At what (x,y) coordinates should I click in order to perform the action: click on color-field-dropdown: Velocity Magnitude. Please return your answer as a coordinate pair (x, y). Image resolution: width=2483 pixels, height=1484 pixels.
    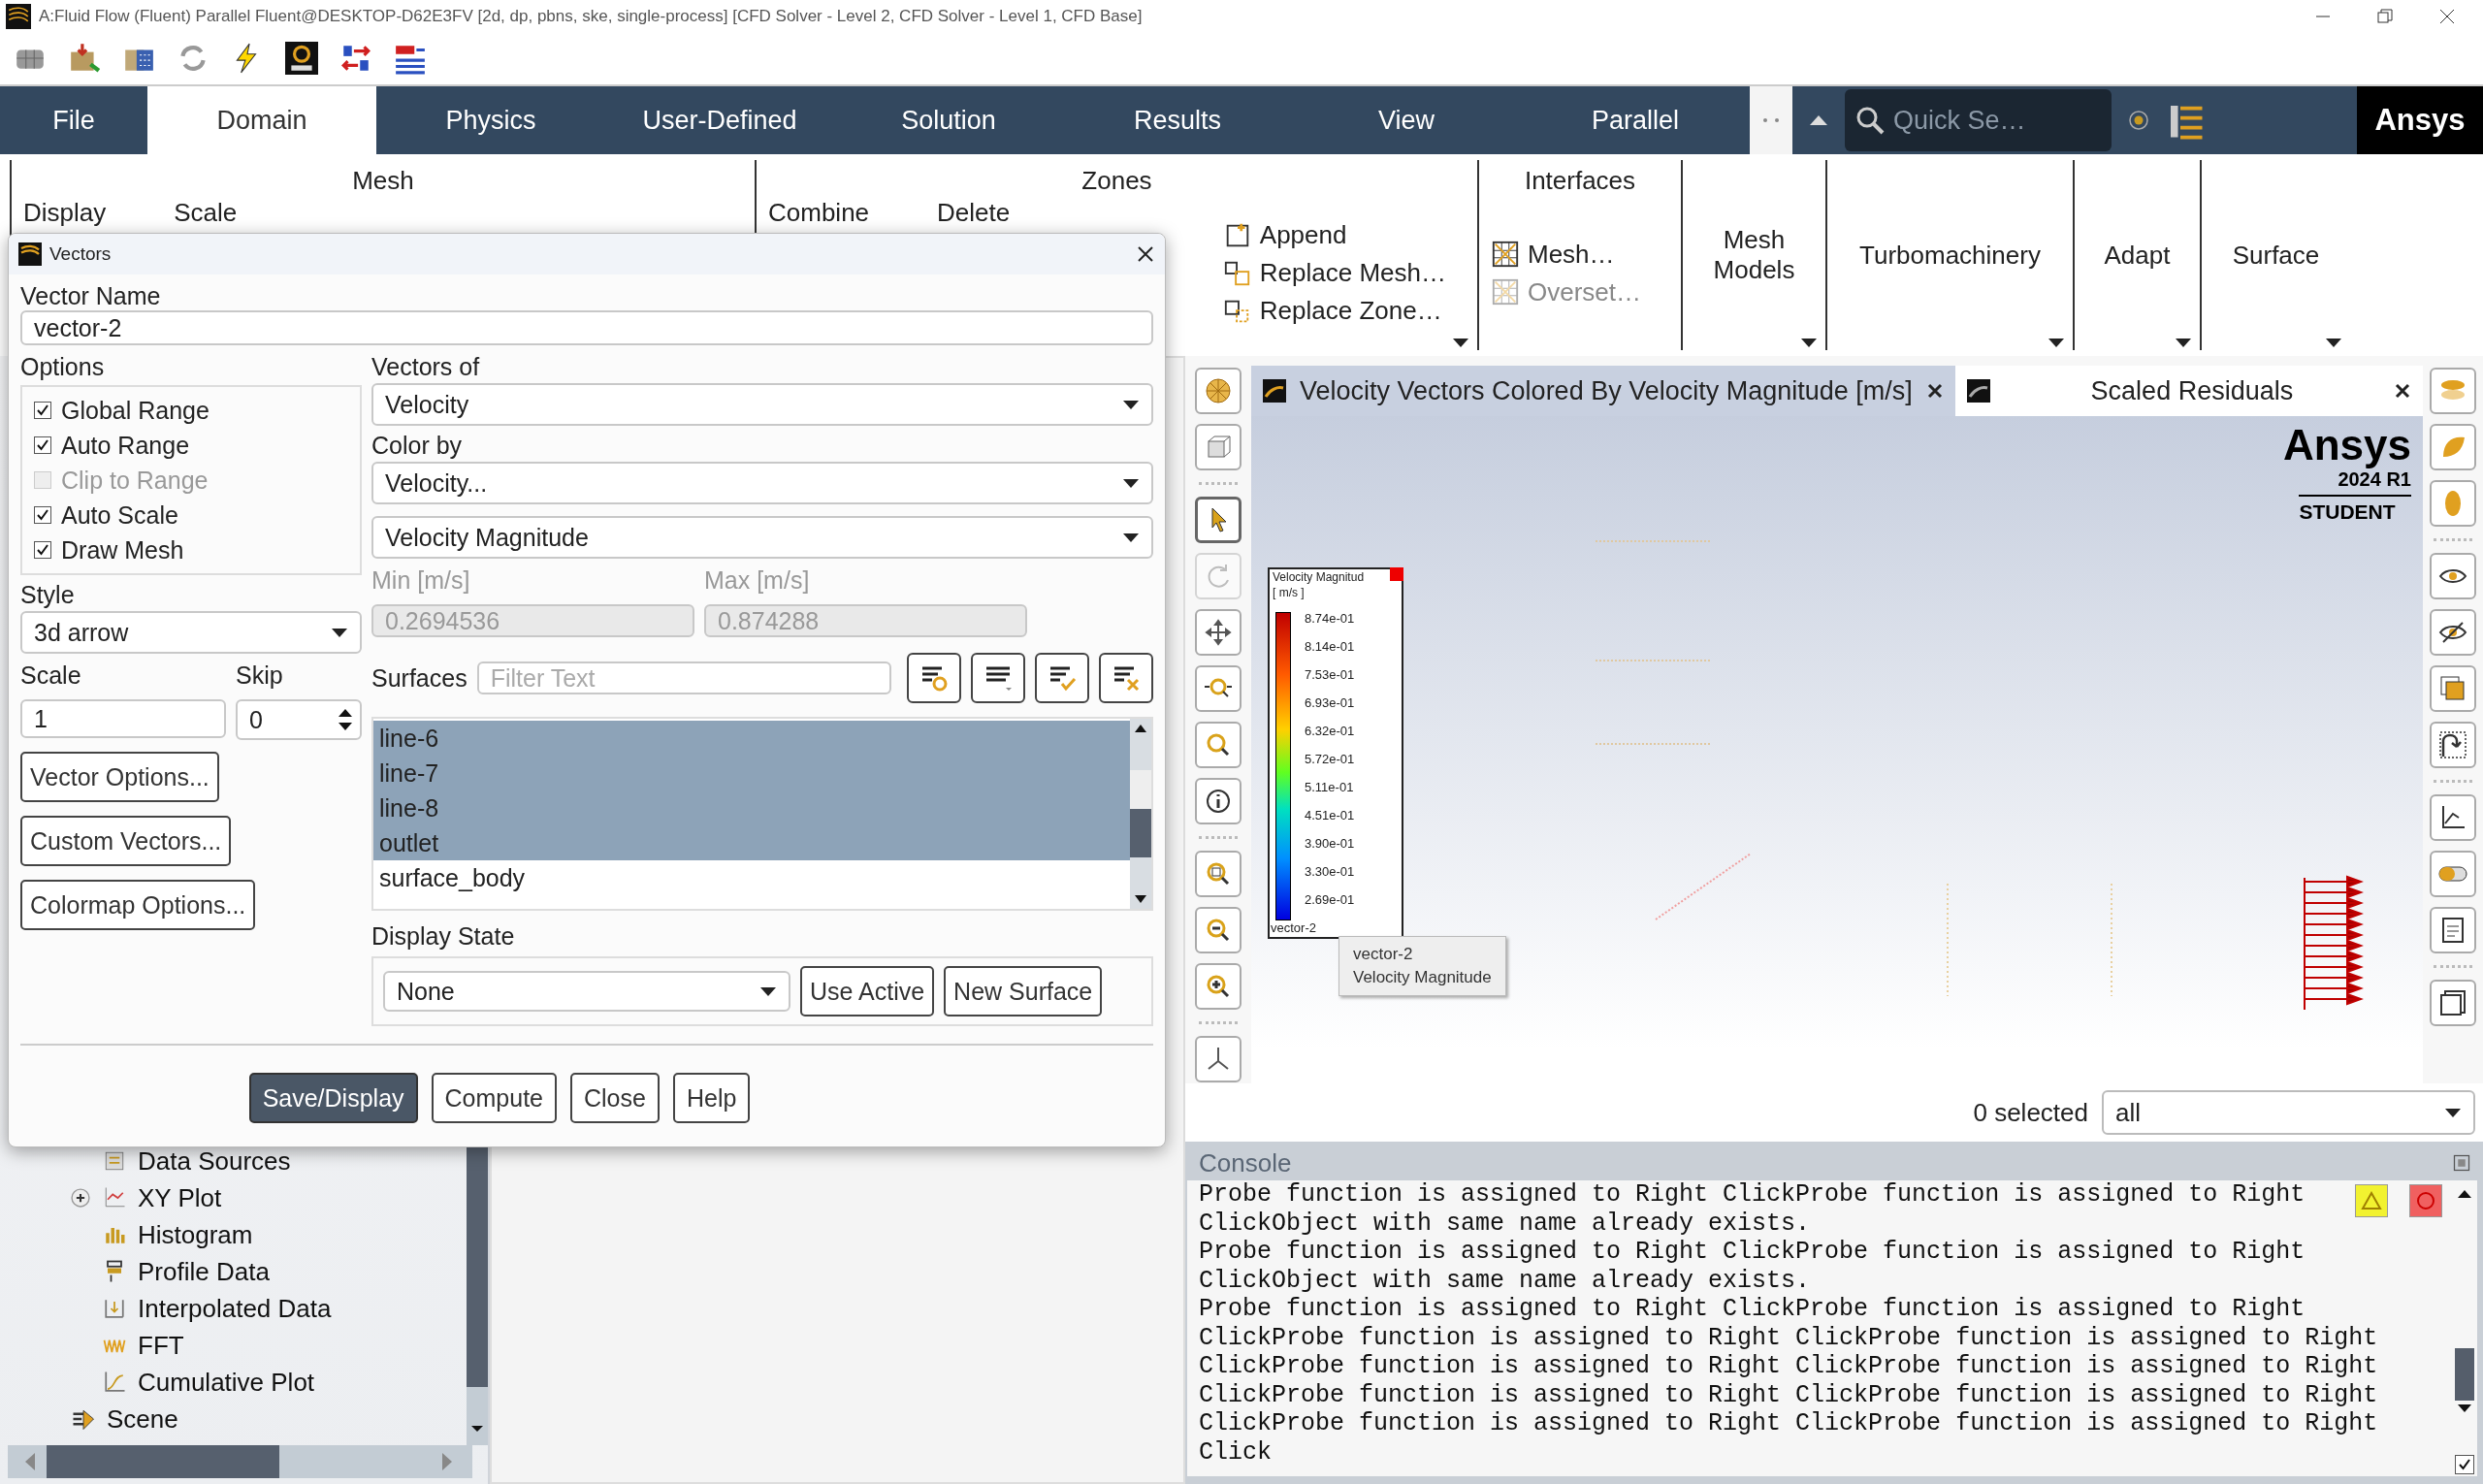
    Looking at the image, I should click on (762, 537).